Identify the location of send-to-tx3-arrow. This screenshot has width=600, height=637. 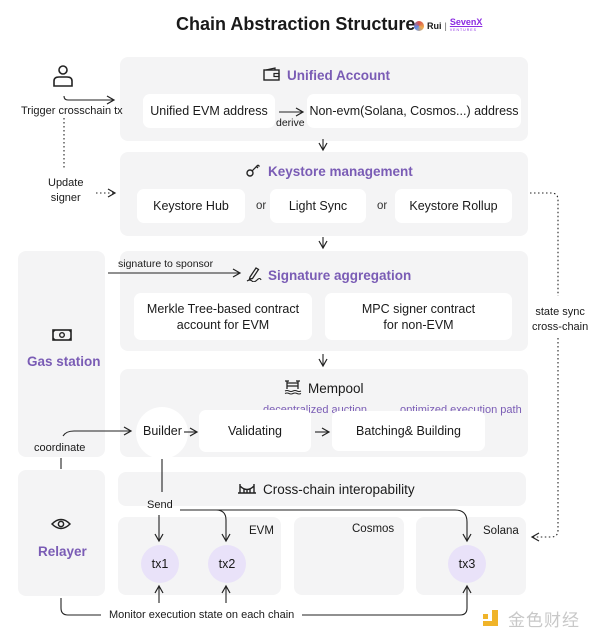
(344, 526).